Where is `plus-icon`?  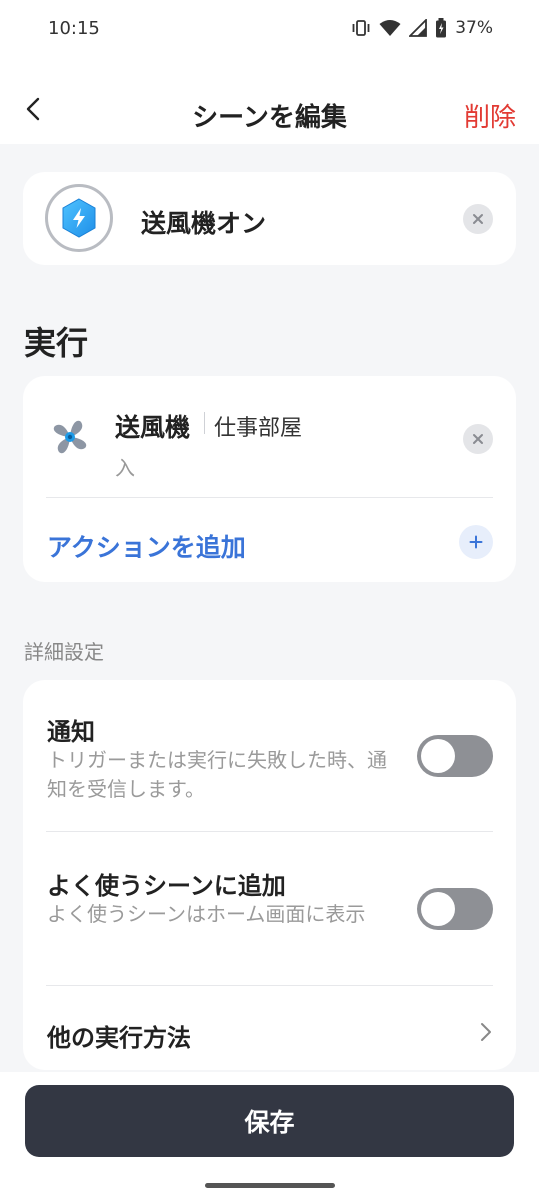 plus-icon is located at coordinates (476, 542).